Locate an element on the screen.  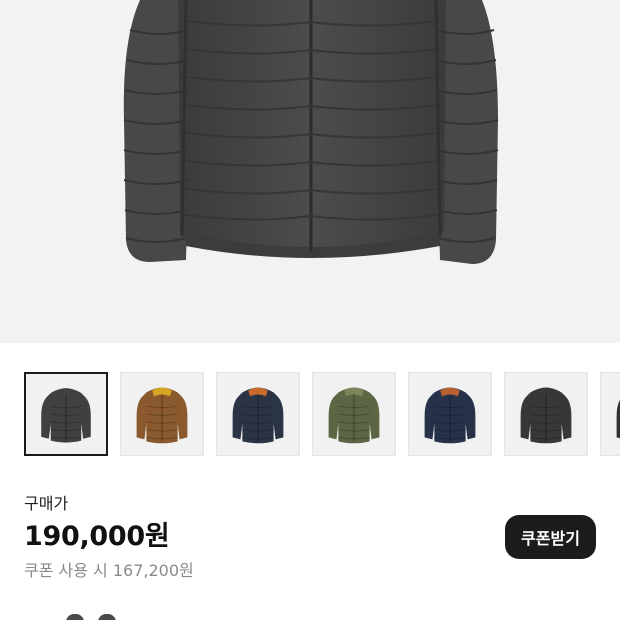
thumb-mustard is located at coordinates (162, 414).